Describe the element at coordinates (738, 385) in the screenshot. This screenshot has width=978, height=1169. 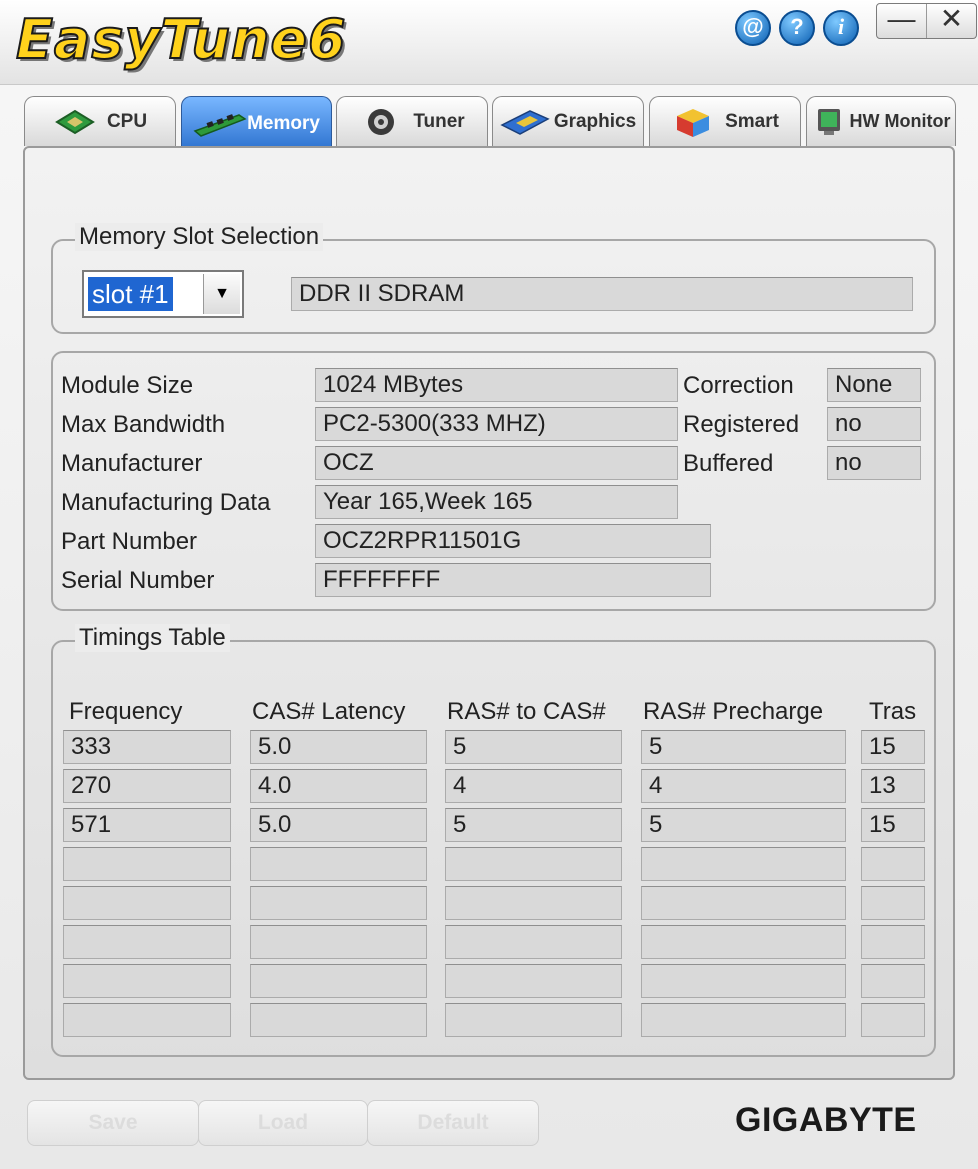
I see `correction-label: Correction` at that location.